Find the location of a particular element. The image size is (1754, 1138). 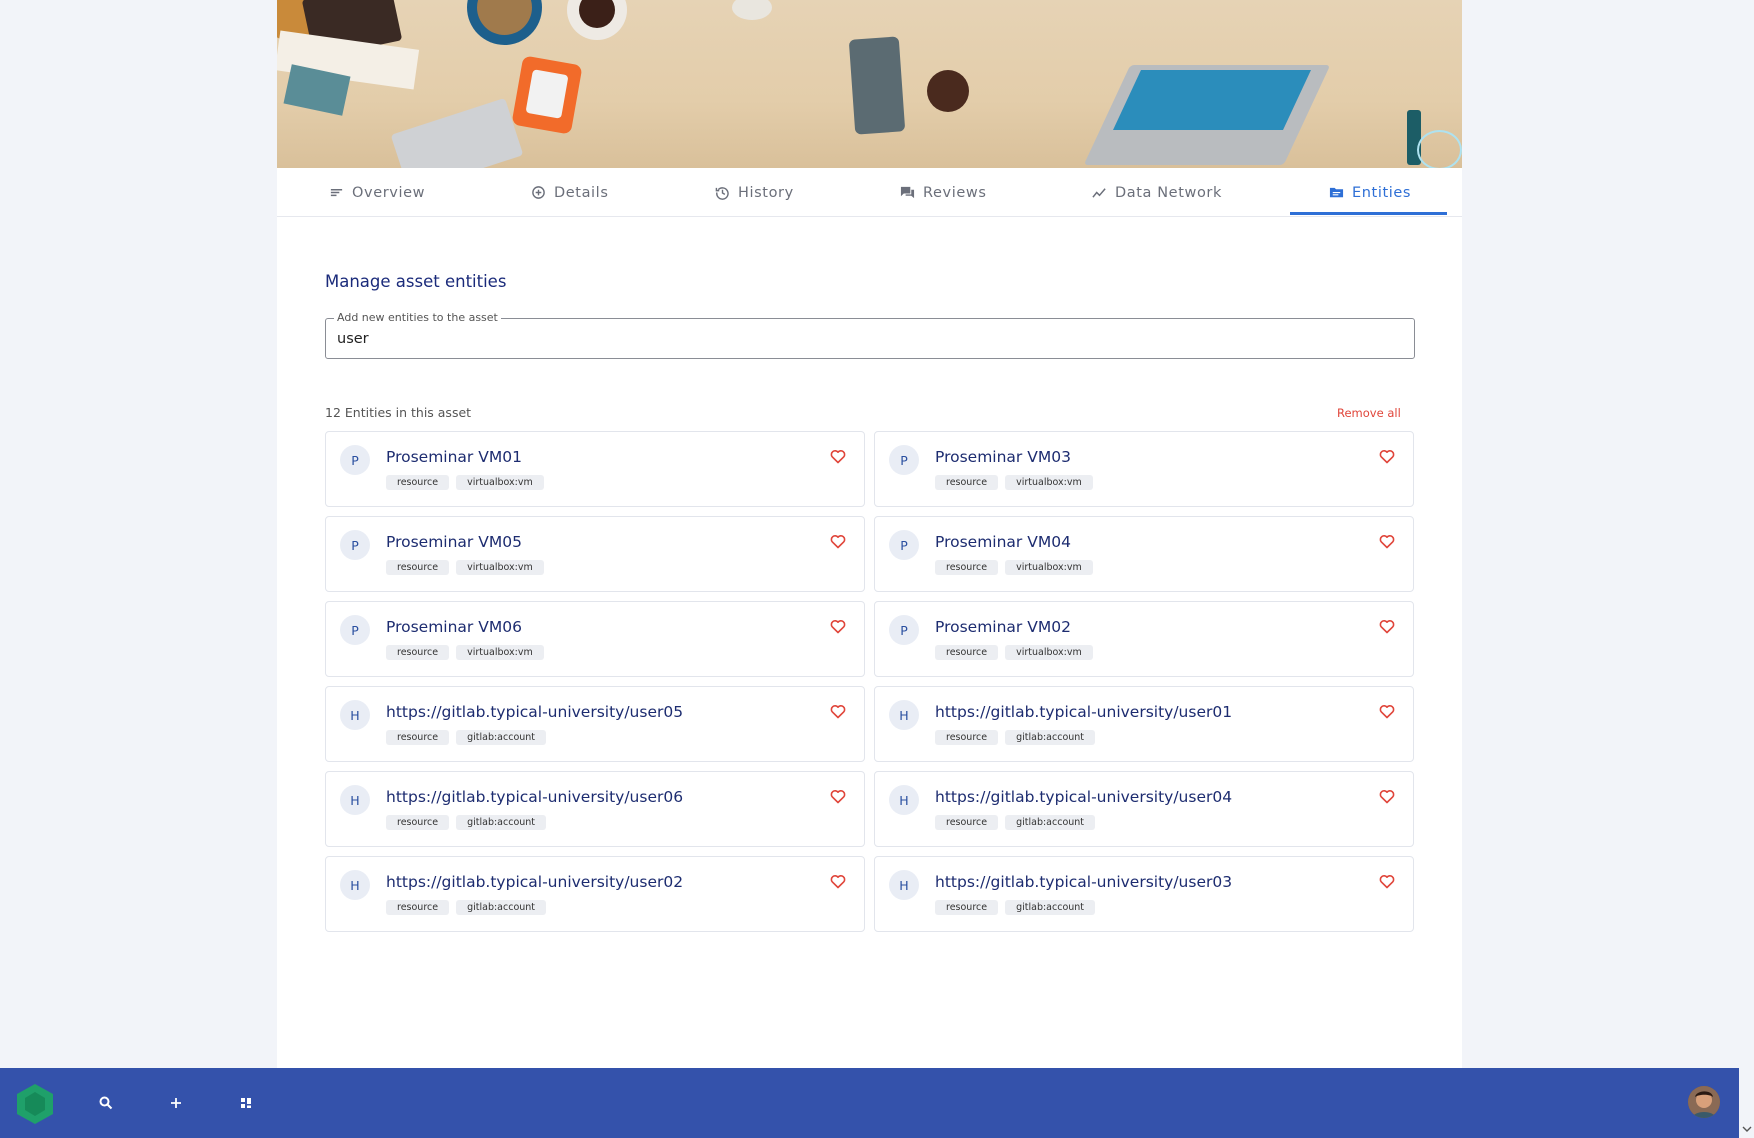

scroll-down-arrow-icon is located at coordinates (1747, 1129).